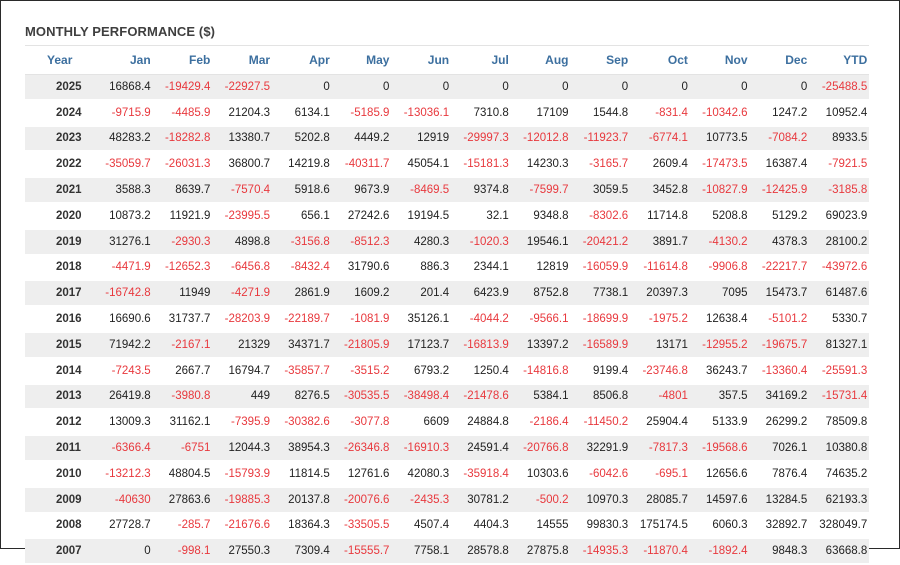  I want to click on month-value-cell: 2609.4, so click(660, 165).